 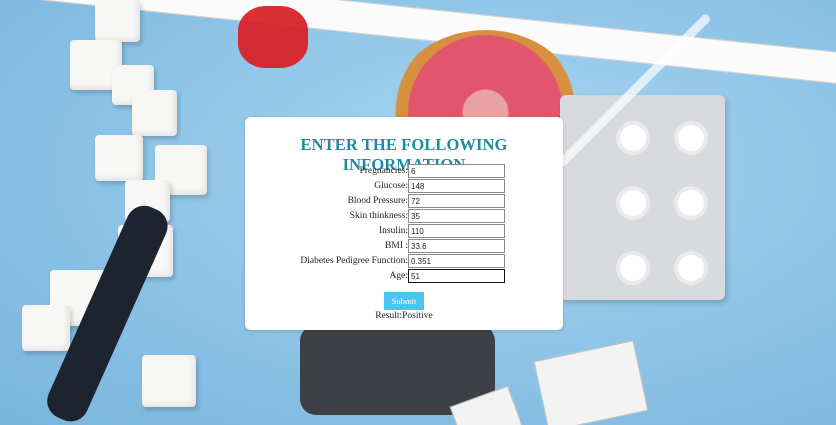 I want to click on field-row-bmi: BMI :, so click(x=404, y=246).